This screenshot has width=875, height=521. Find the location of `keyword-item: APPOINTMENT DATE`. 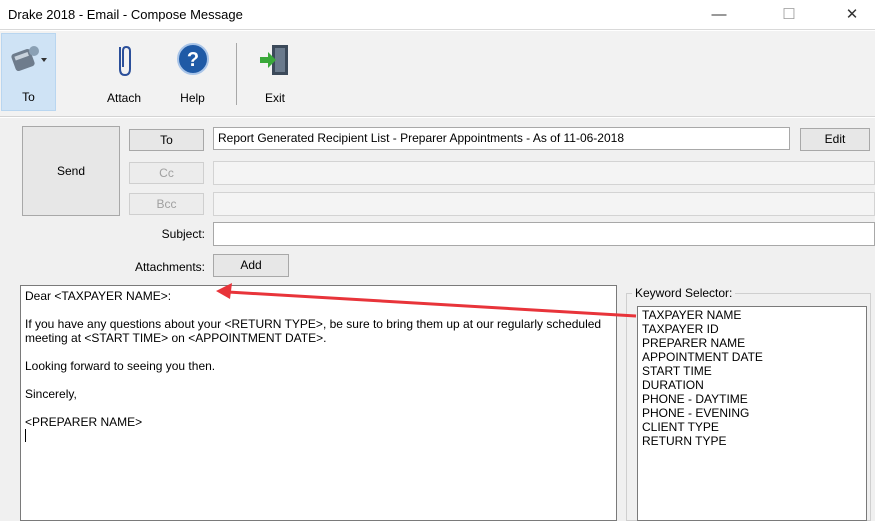

keyword-item: APPOINTMENT DATE is located at coordinates (752, 357).